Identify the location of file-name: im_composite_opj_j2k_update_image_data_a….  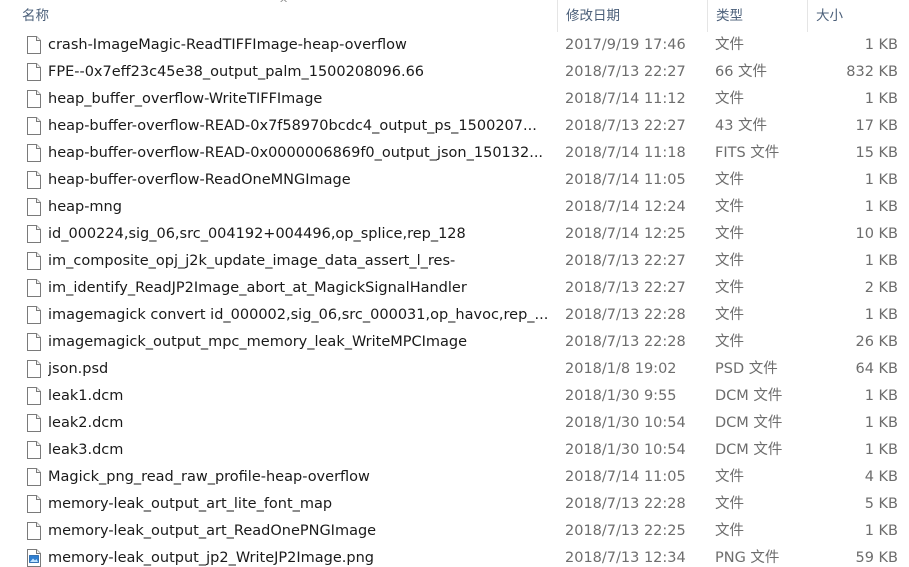
(298, 261).